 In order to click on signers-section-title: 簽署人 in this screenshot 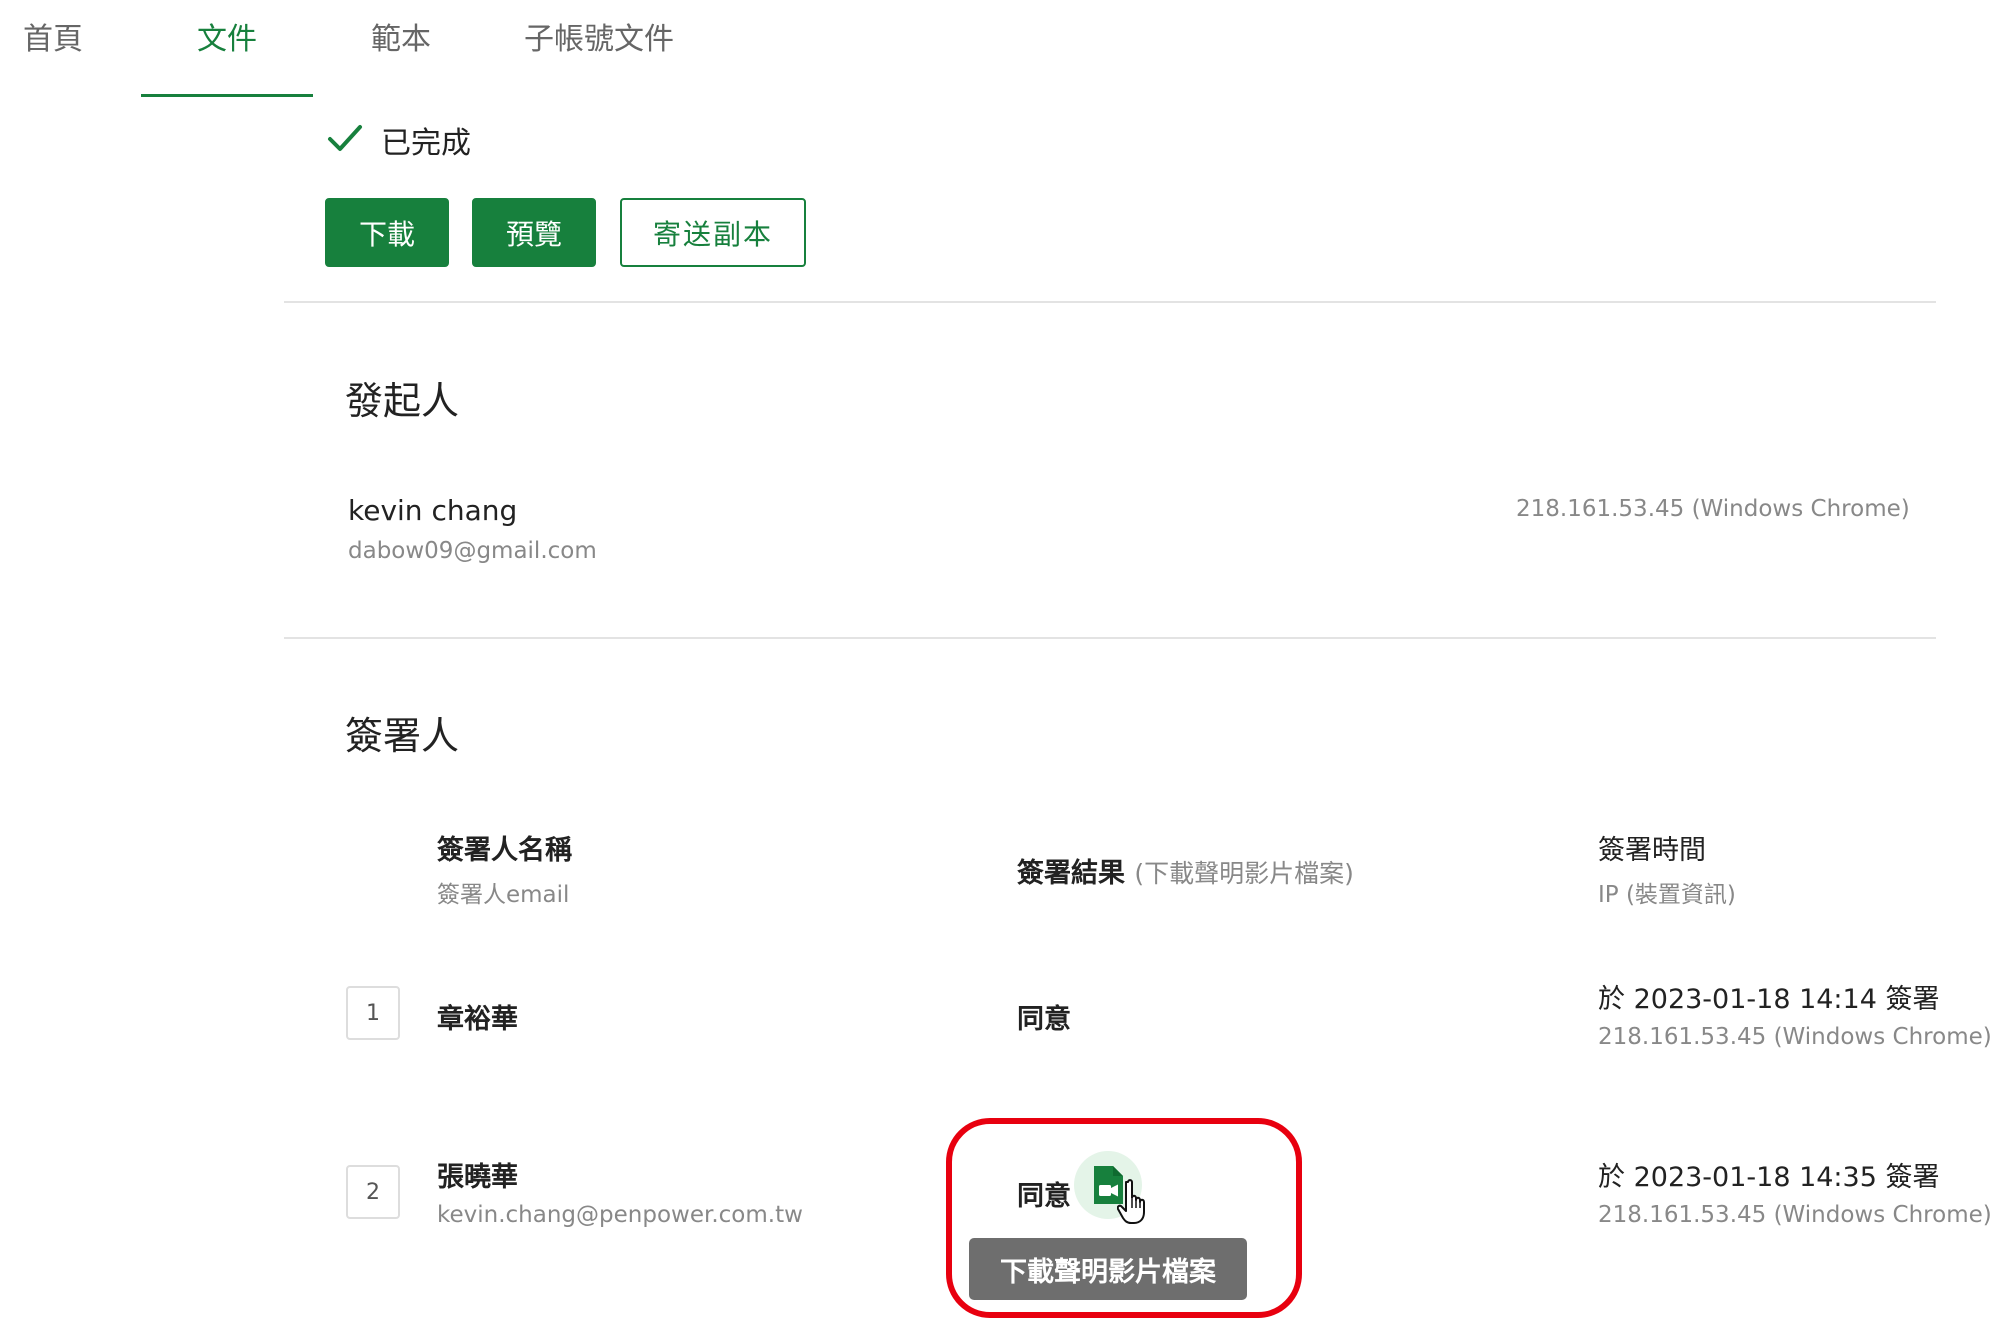, I will do `click(402, 736)`.